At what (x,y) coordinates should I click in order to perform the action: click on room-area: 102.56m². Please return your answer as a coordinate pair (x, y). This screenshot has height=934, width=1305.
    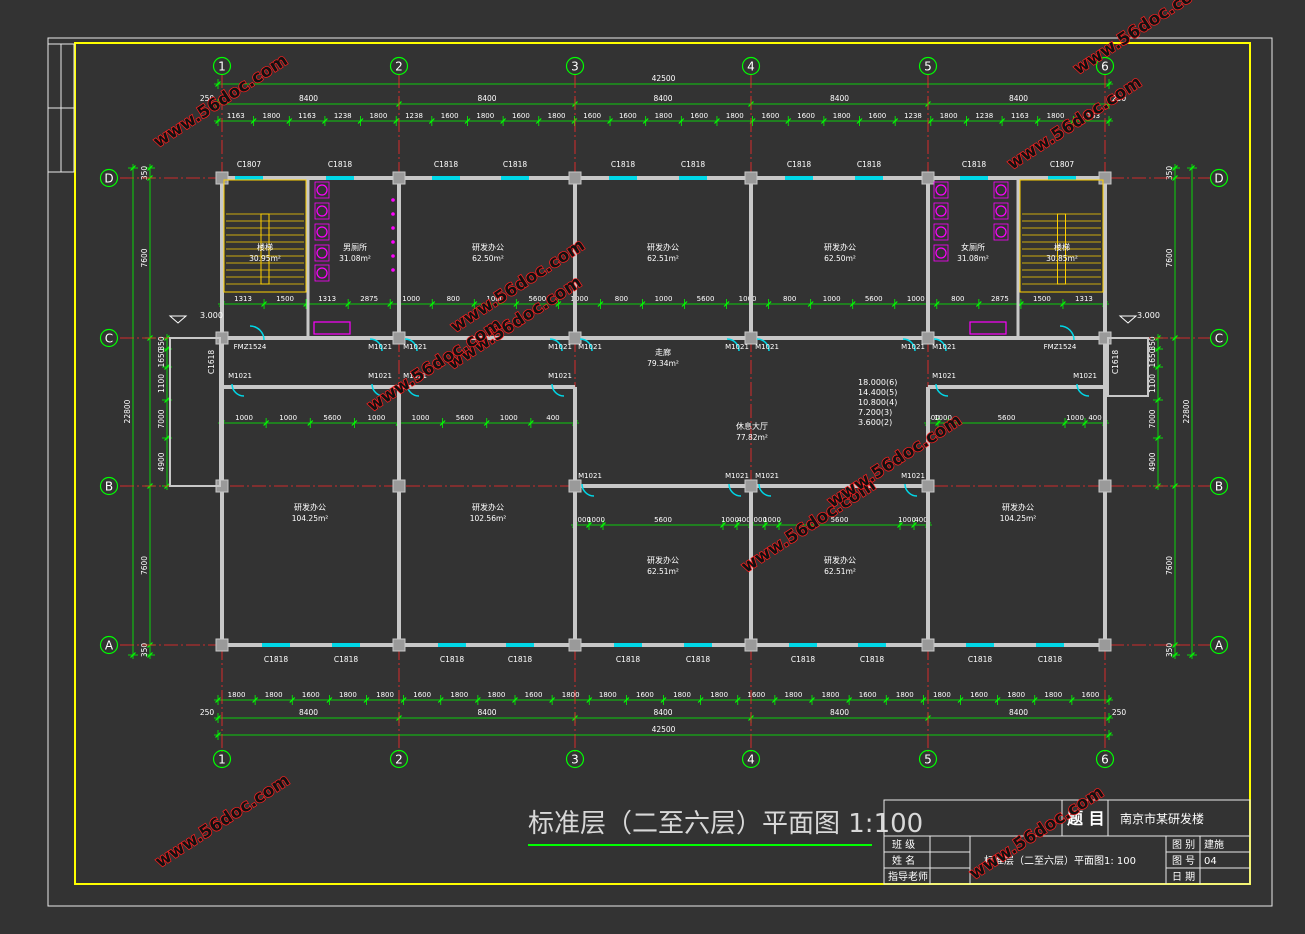
    Looking at the image, I should click on (488, 518).